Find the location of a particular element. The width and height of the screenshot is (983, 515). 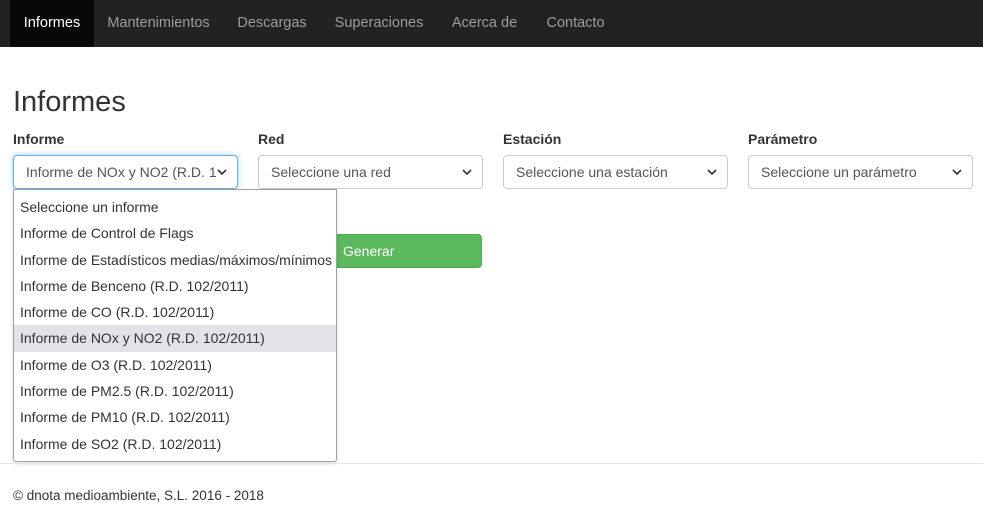

generate-button: Generar is located at coordinates (406, 251).